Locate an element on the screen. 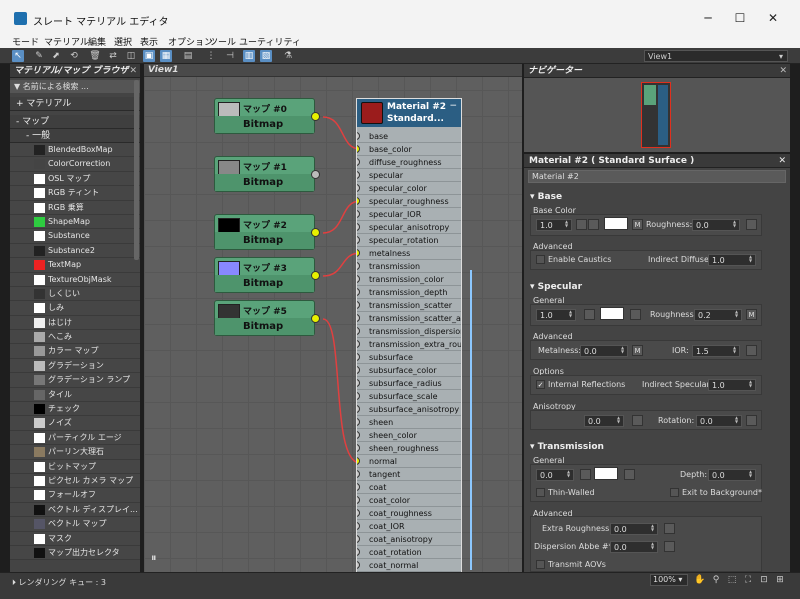 This screenshot has height=599, width=800. collapse-icon: − is located at coordinates (453, 106).